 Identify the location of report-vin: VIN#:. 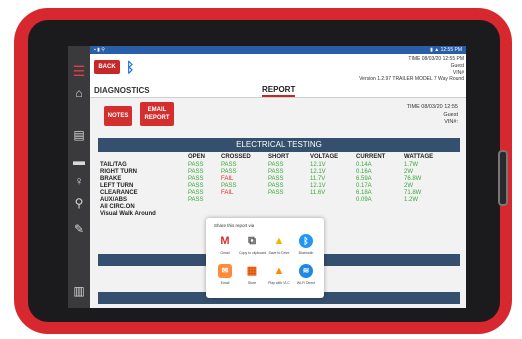
(451, 122).